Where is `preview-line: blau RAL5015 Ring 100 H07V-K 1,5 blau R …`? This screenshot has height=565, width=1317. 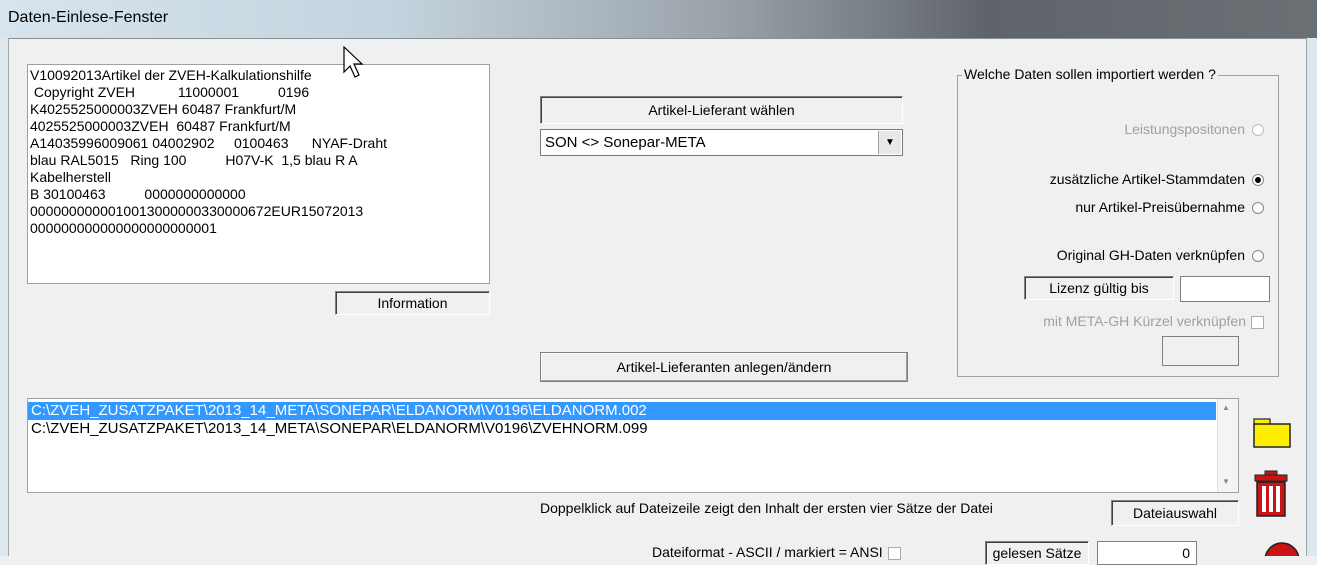
preview-line: blau RAL5015 Ring 100 H07V-K 1,5 blau R … is located at coordinates (194, 160).